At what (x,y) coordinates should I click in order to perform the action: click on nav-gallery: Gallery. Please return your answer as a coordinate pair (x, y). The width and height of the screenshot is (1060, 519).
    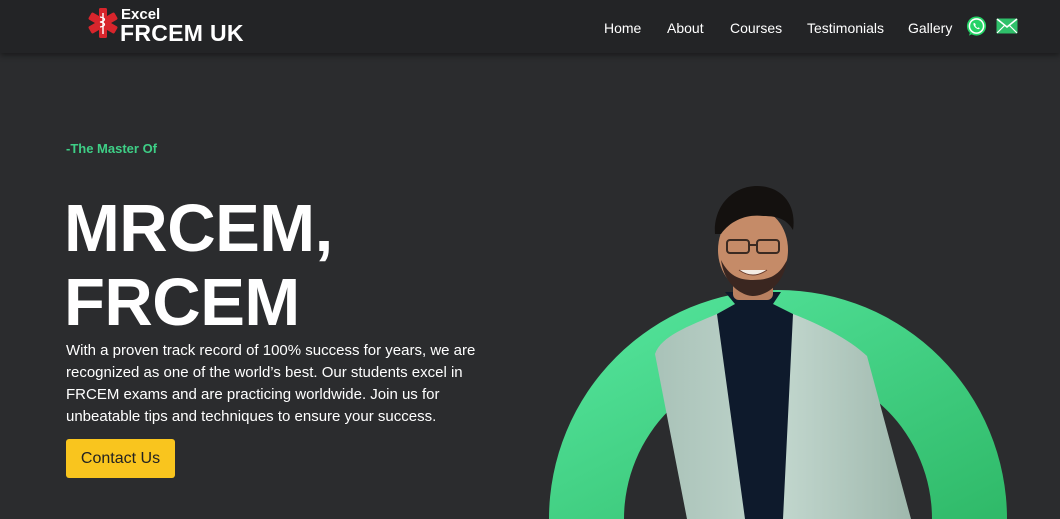
    Looking at the image, I should click on (930, 28).